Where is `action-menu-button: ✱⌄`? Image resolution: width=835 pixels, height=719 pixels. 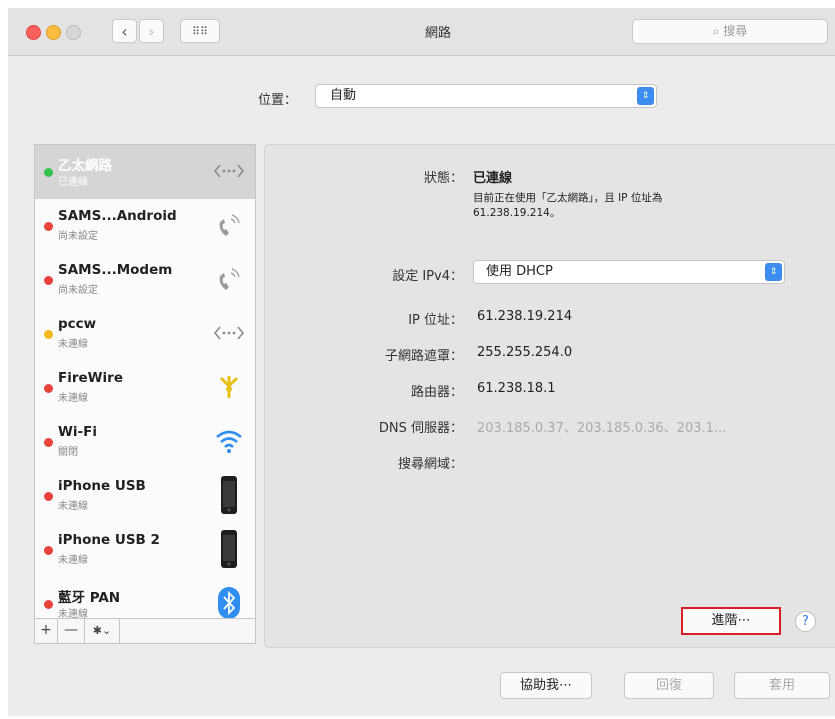 action-menu-button: ✱⌄ is located at coordinates (102, 631).